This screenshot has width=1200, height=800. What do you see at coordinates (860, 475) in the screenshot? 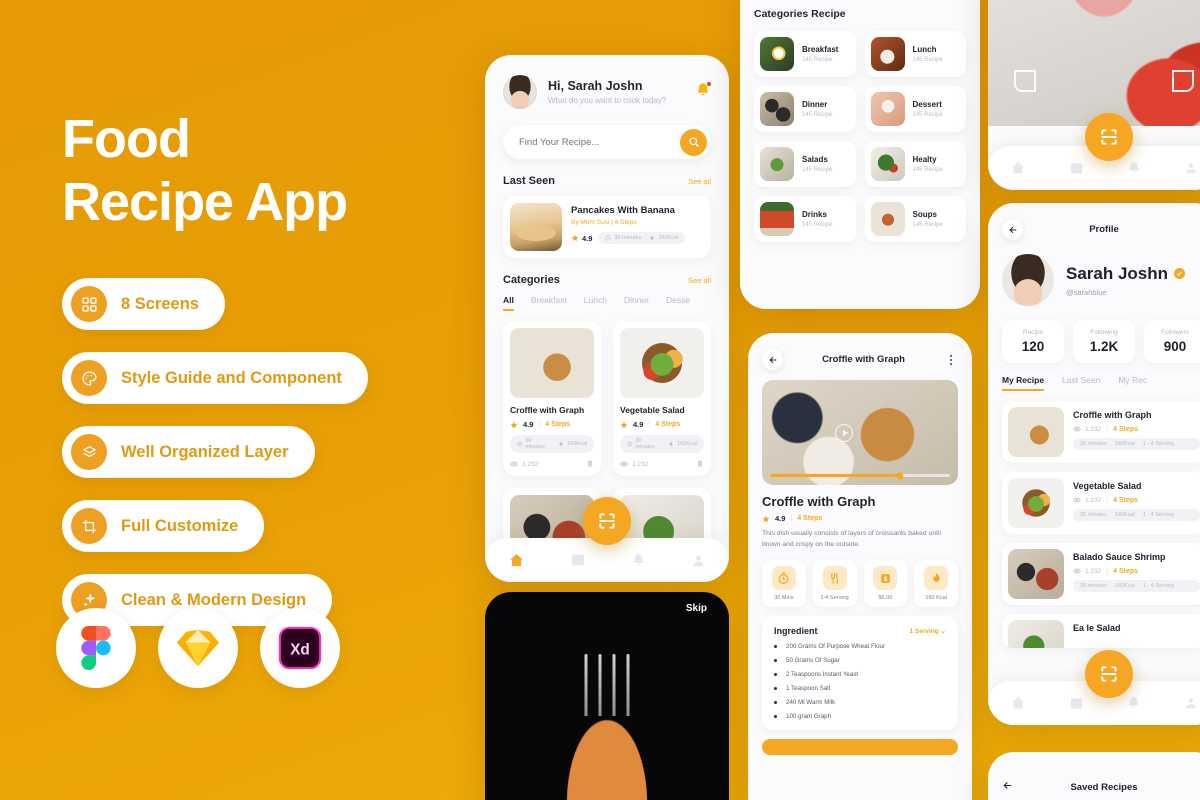
I see `video-progress-bar` at bounding box center [860, 475].